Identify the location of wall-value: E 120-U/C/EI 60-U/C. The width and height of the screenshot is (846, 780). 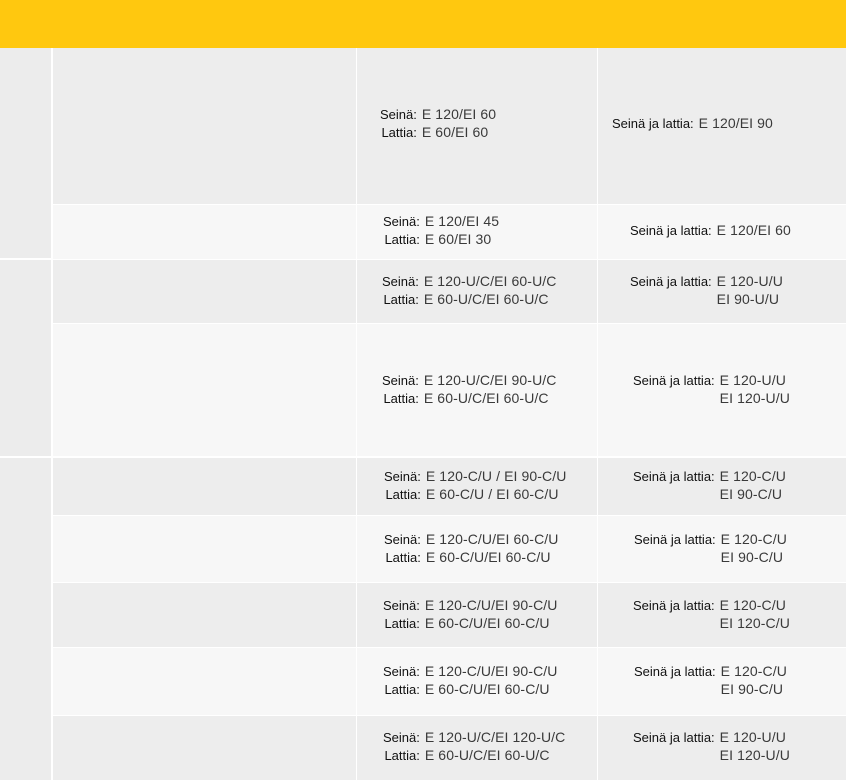
(490, 281).